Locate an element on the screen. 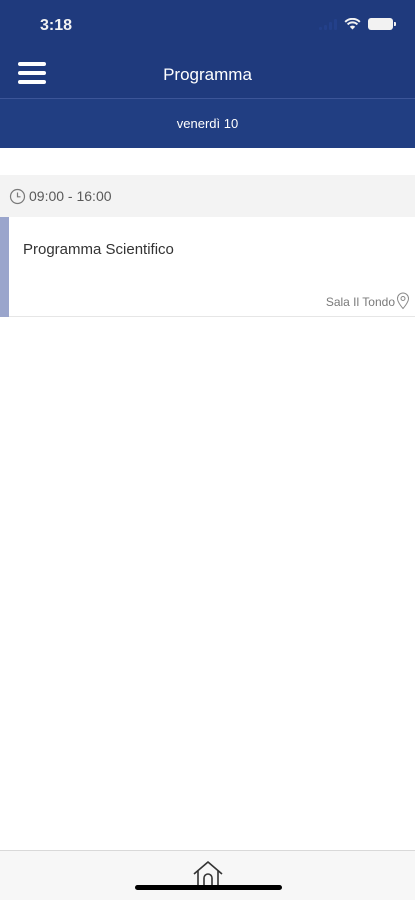 The height and width of the screenshot is (900, 415). navigation-bar: Programma is located at coordinates (207, 75).